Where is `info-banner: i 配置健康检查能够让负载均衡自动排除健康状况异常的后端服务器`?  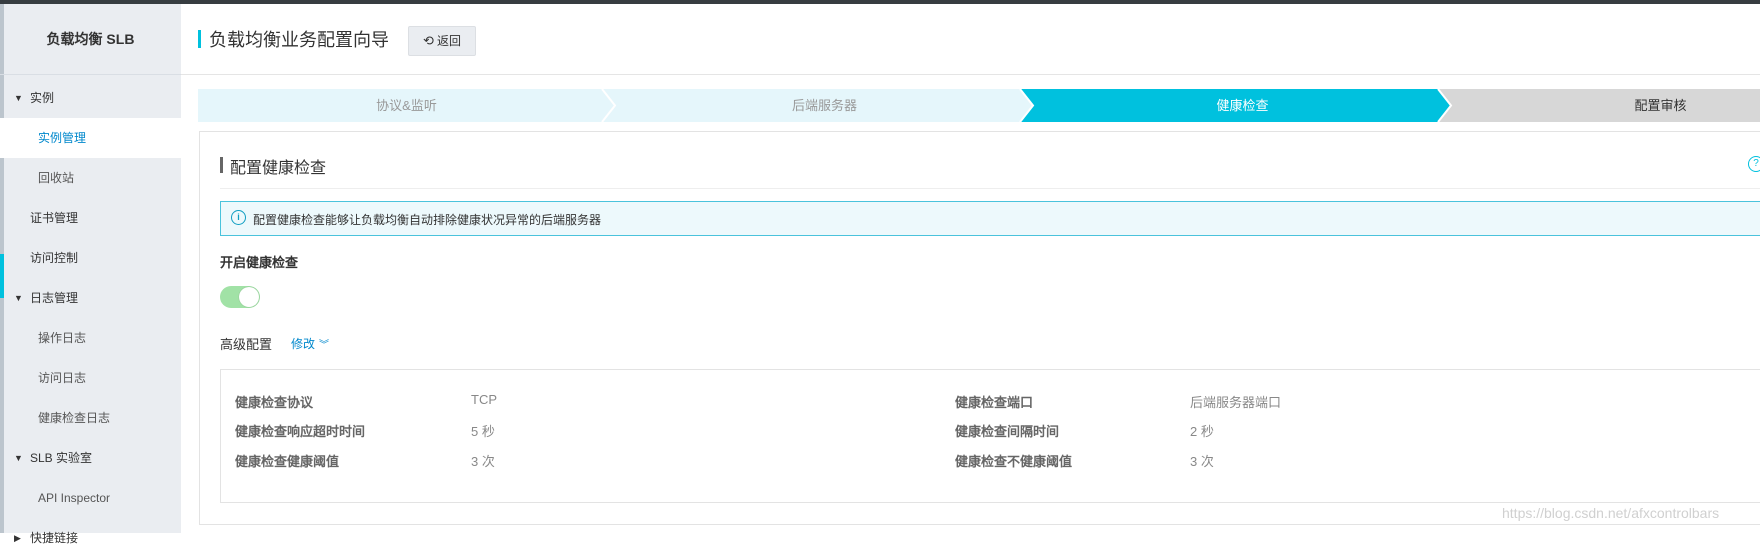
info-banner: i 配置健康检查能够让负载均衡自动排除健康状况异常的后端服务器 is located at coordinates (990, 218).